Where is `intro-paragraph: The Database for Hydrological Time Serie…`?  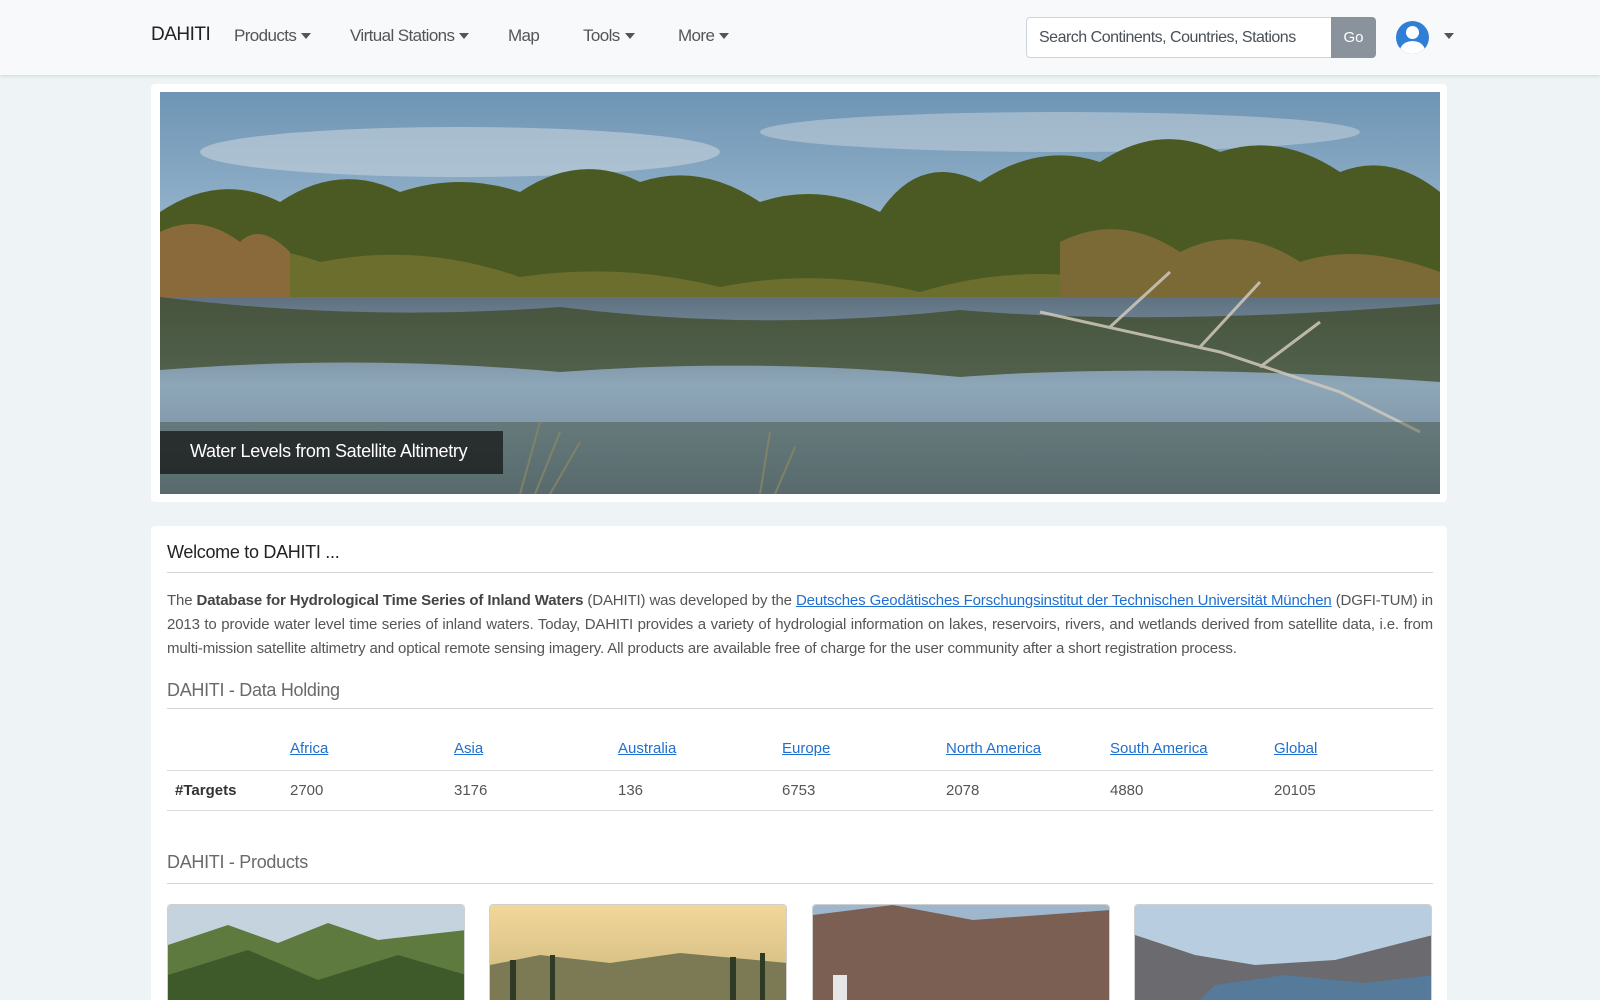 intro-paragraph: The Database for Hydrological Time Serie… is located at coordinates (800, 625).